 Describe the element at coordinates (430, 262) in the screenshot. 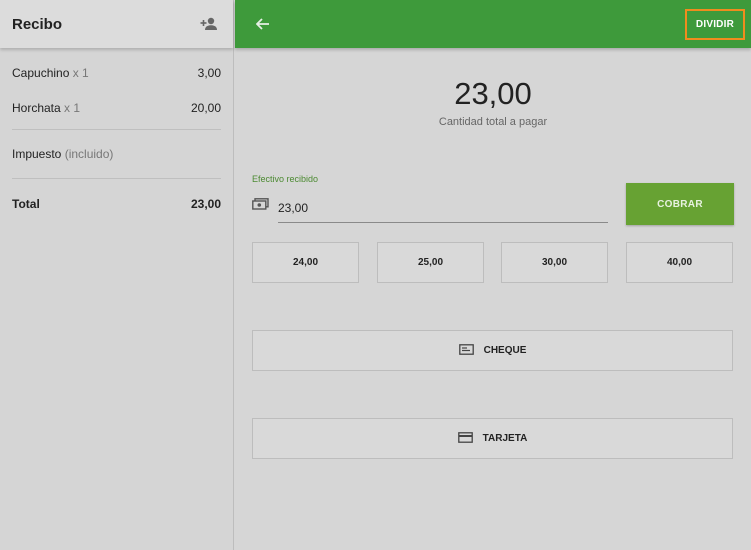

I see `quick-amount-button: 25,00` at that location.